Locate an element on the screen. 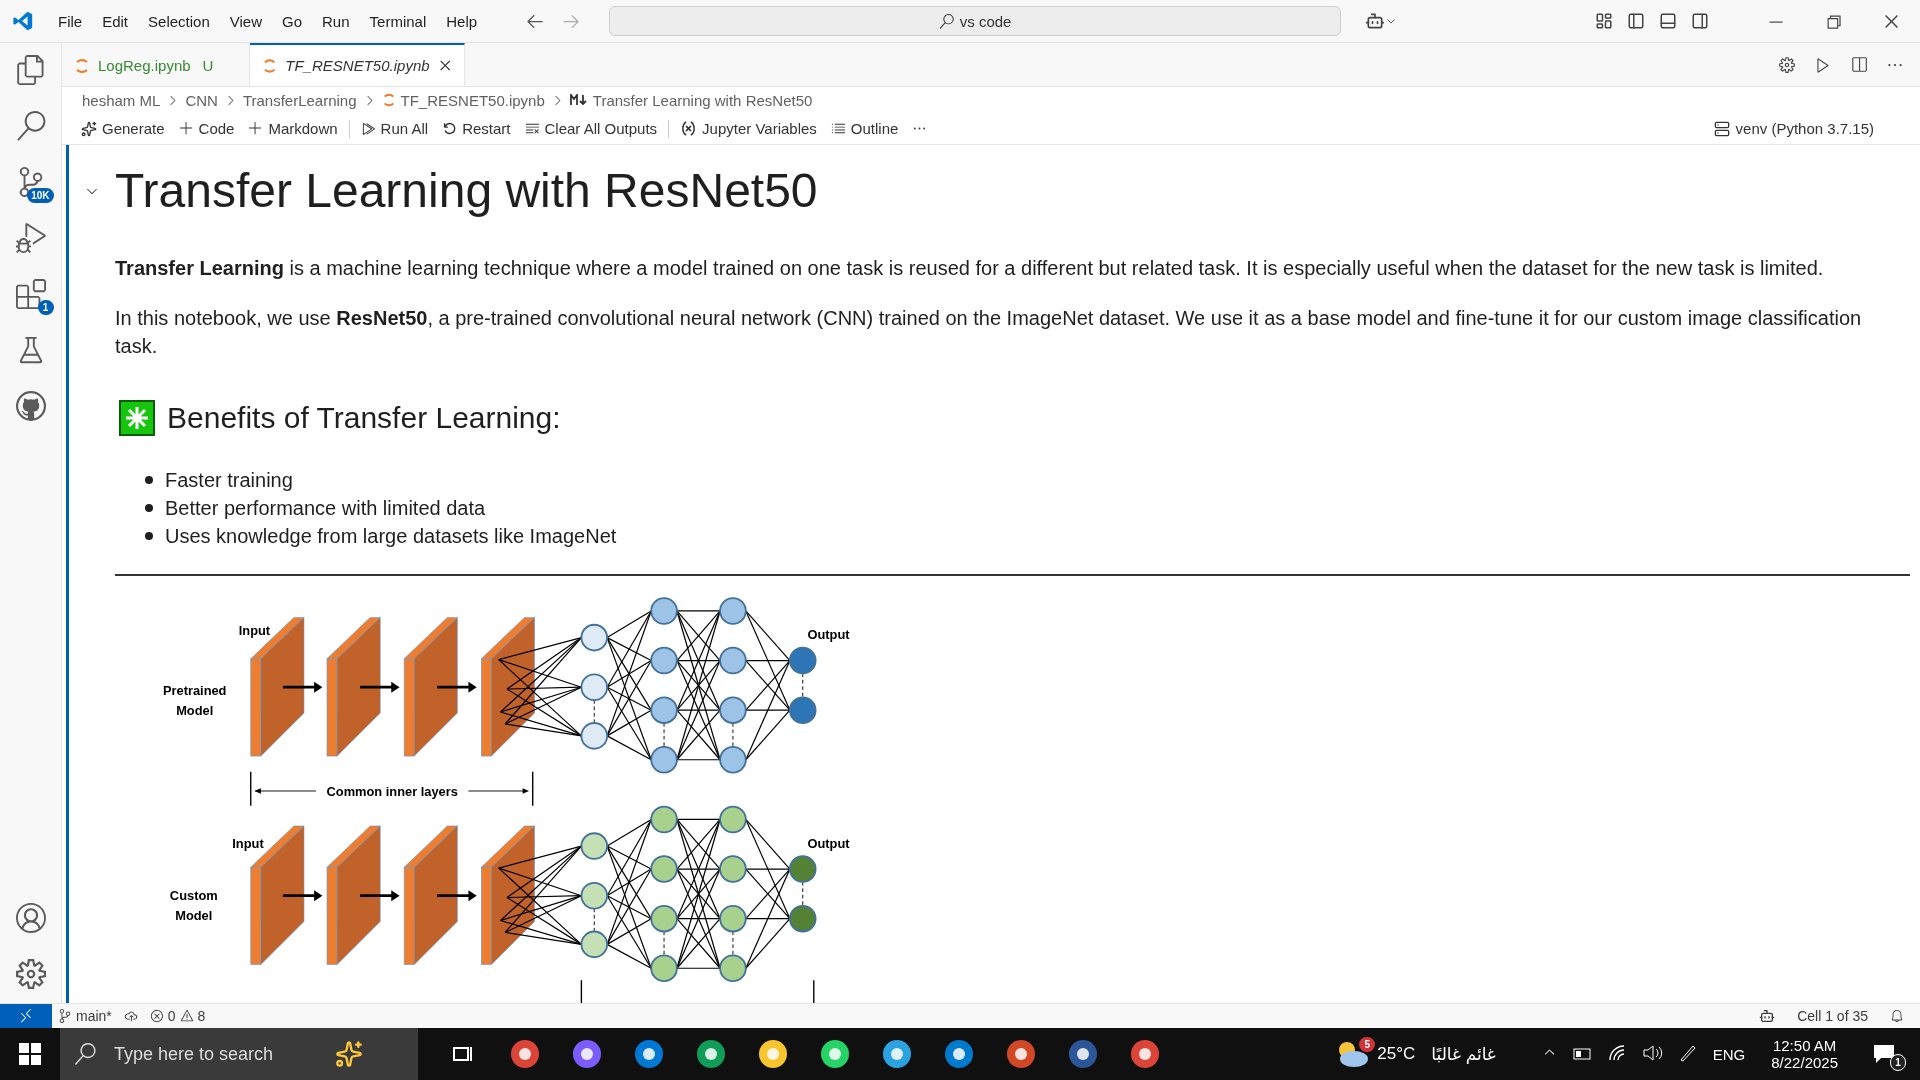 This screenshot has height=1080, width=1920. windows-logo-icon is located at coordinates (30, 1054).